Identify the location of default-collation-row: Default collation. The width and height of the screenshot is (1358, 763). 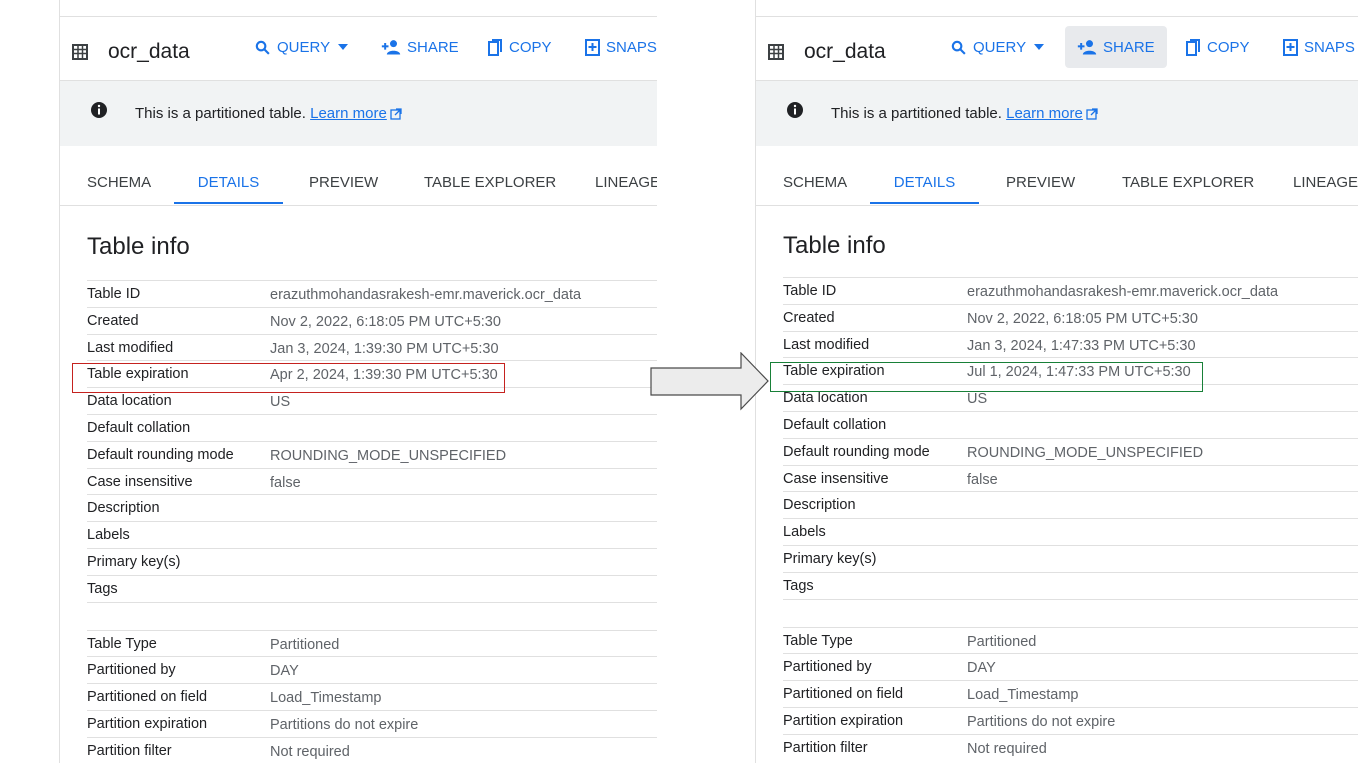
(1070, 424).